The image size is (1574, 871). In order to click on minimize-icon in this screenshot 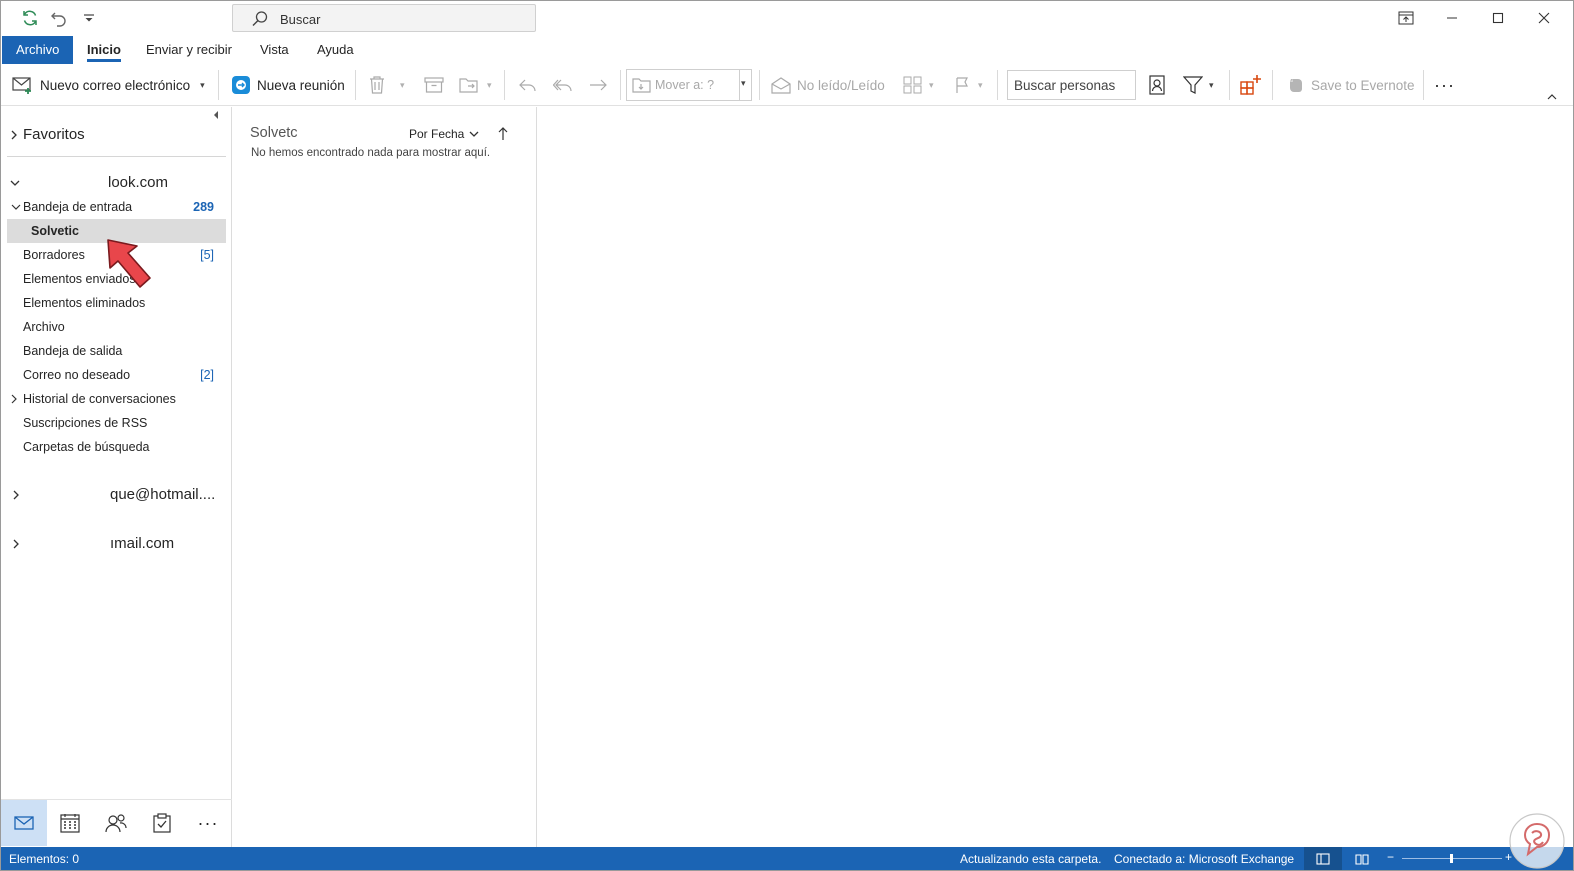, I will do `click(1452, 18)`.